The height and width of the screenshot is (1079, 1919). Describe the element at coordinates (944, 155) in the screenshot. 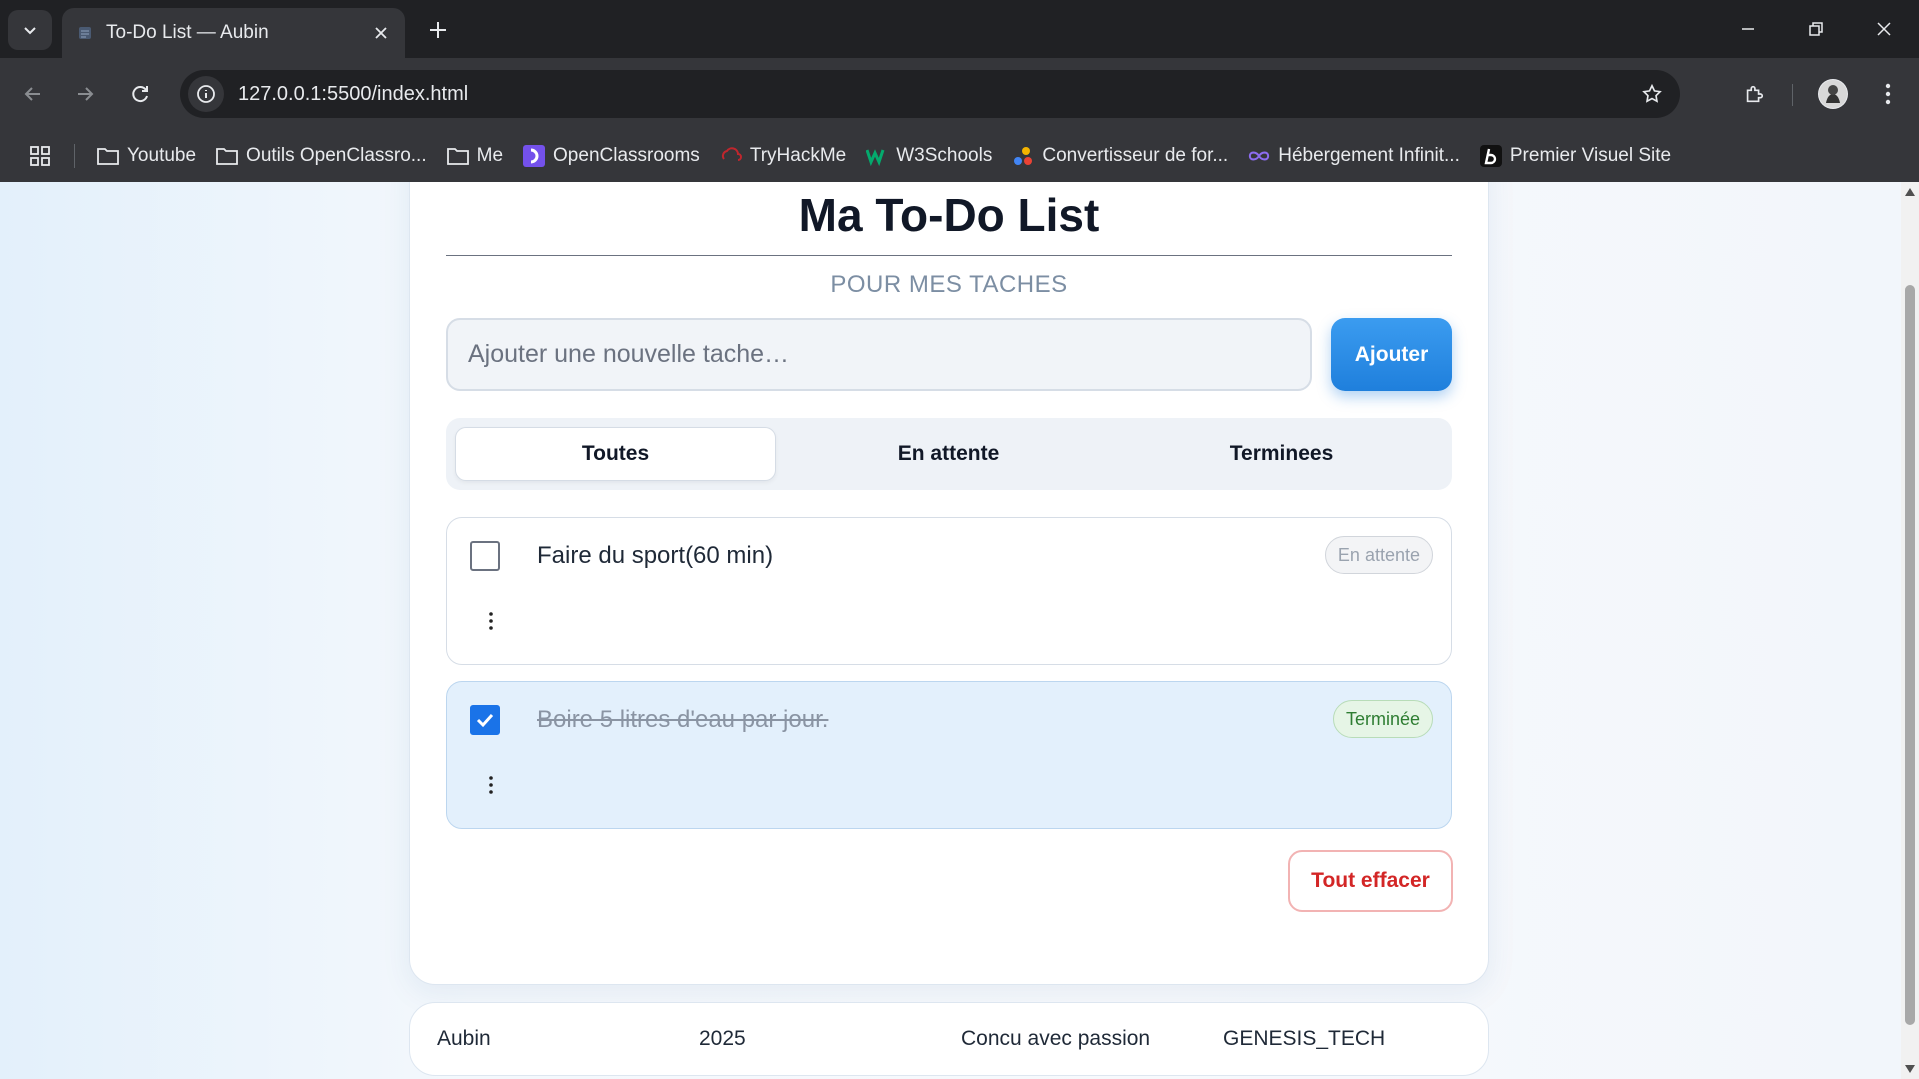

I see `bookmark-label: W3Schools` at that location.